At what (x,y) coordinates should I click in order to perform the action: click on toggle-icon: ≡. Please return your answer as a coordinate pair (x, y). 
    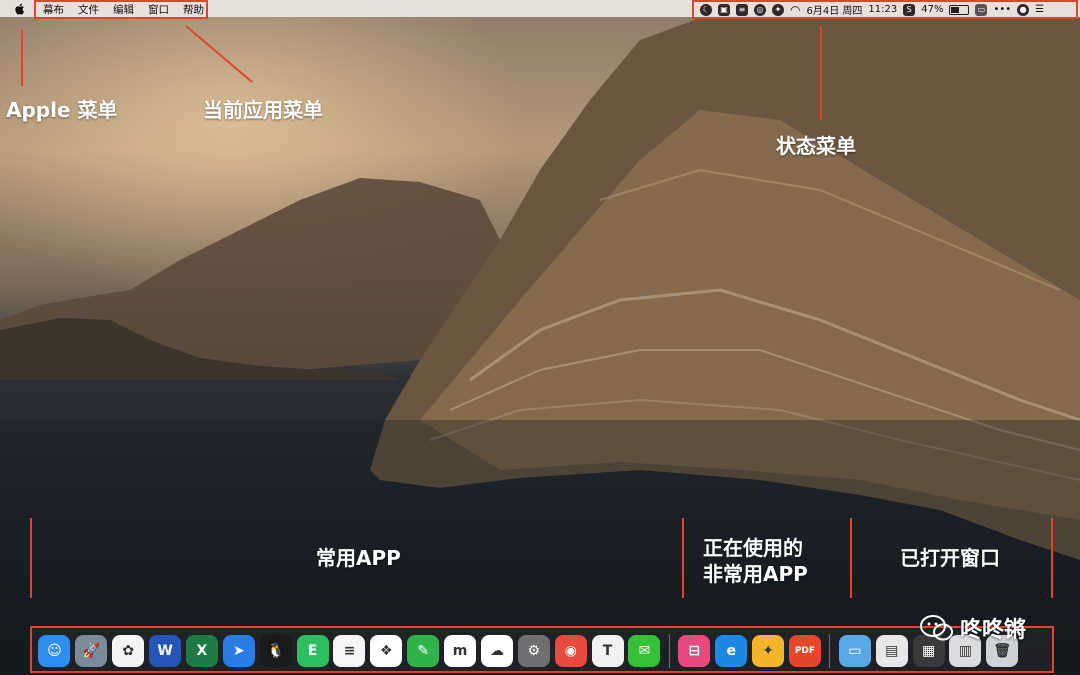
    Looking at the image, I should click on (742, 9).